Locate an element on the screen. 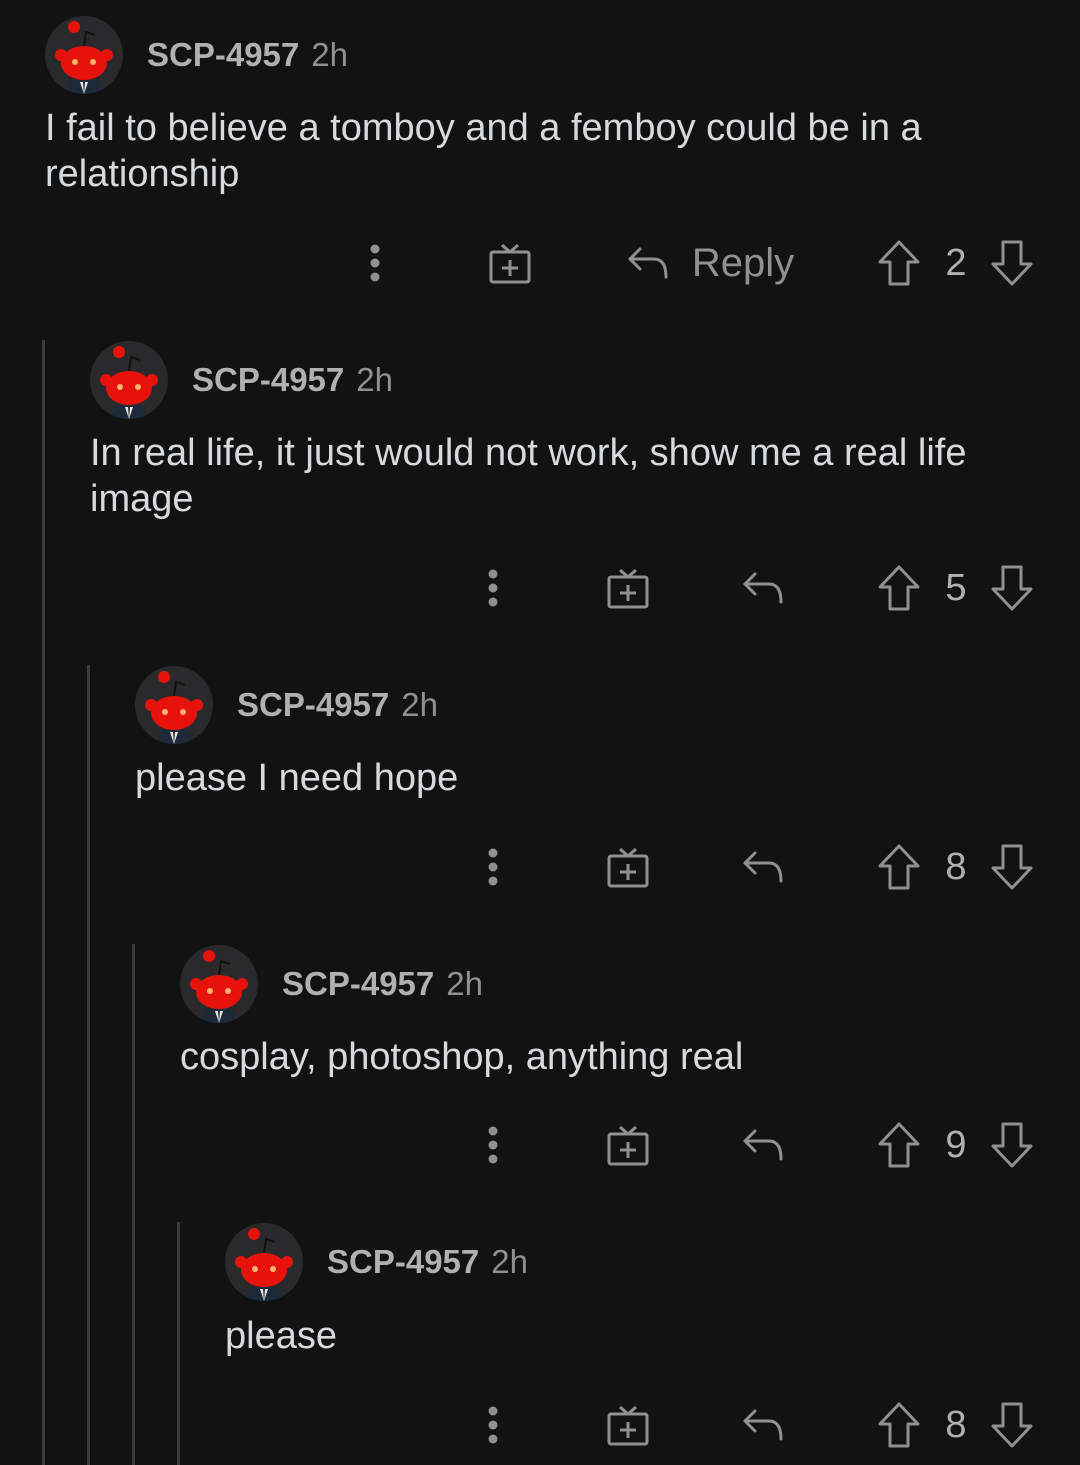 This screenshot has height=1465, width=1080. vote-count: 5 is located at coordinates (956, 588).